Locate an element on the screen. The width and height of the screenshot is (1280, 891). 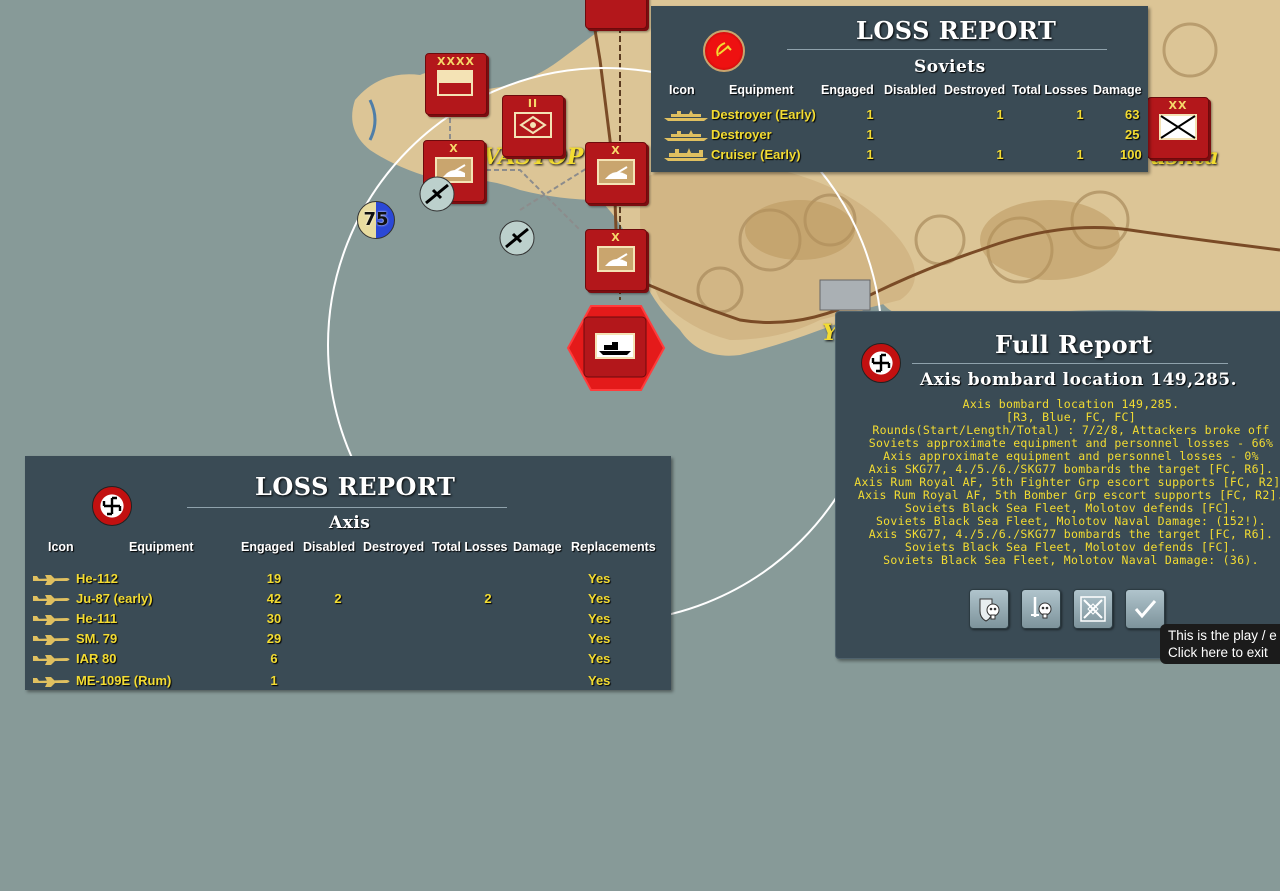
col-header-damage: Damage is located at coordinates (537, 547).